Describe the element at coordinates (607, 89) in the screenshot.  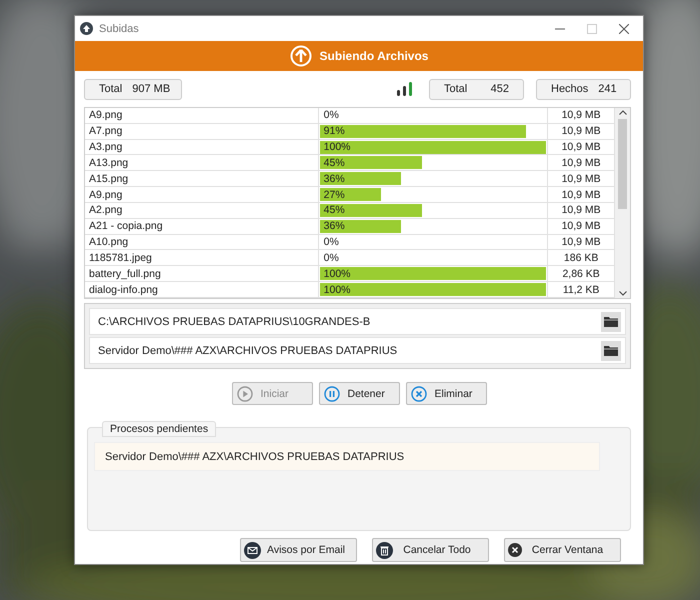
I see `stat-value: 241` at that location.